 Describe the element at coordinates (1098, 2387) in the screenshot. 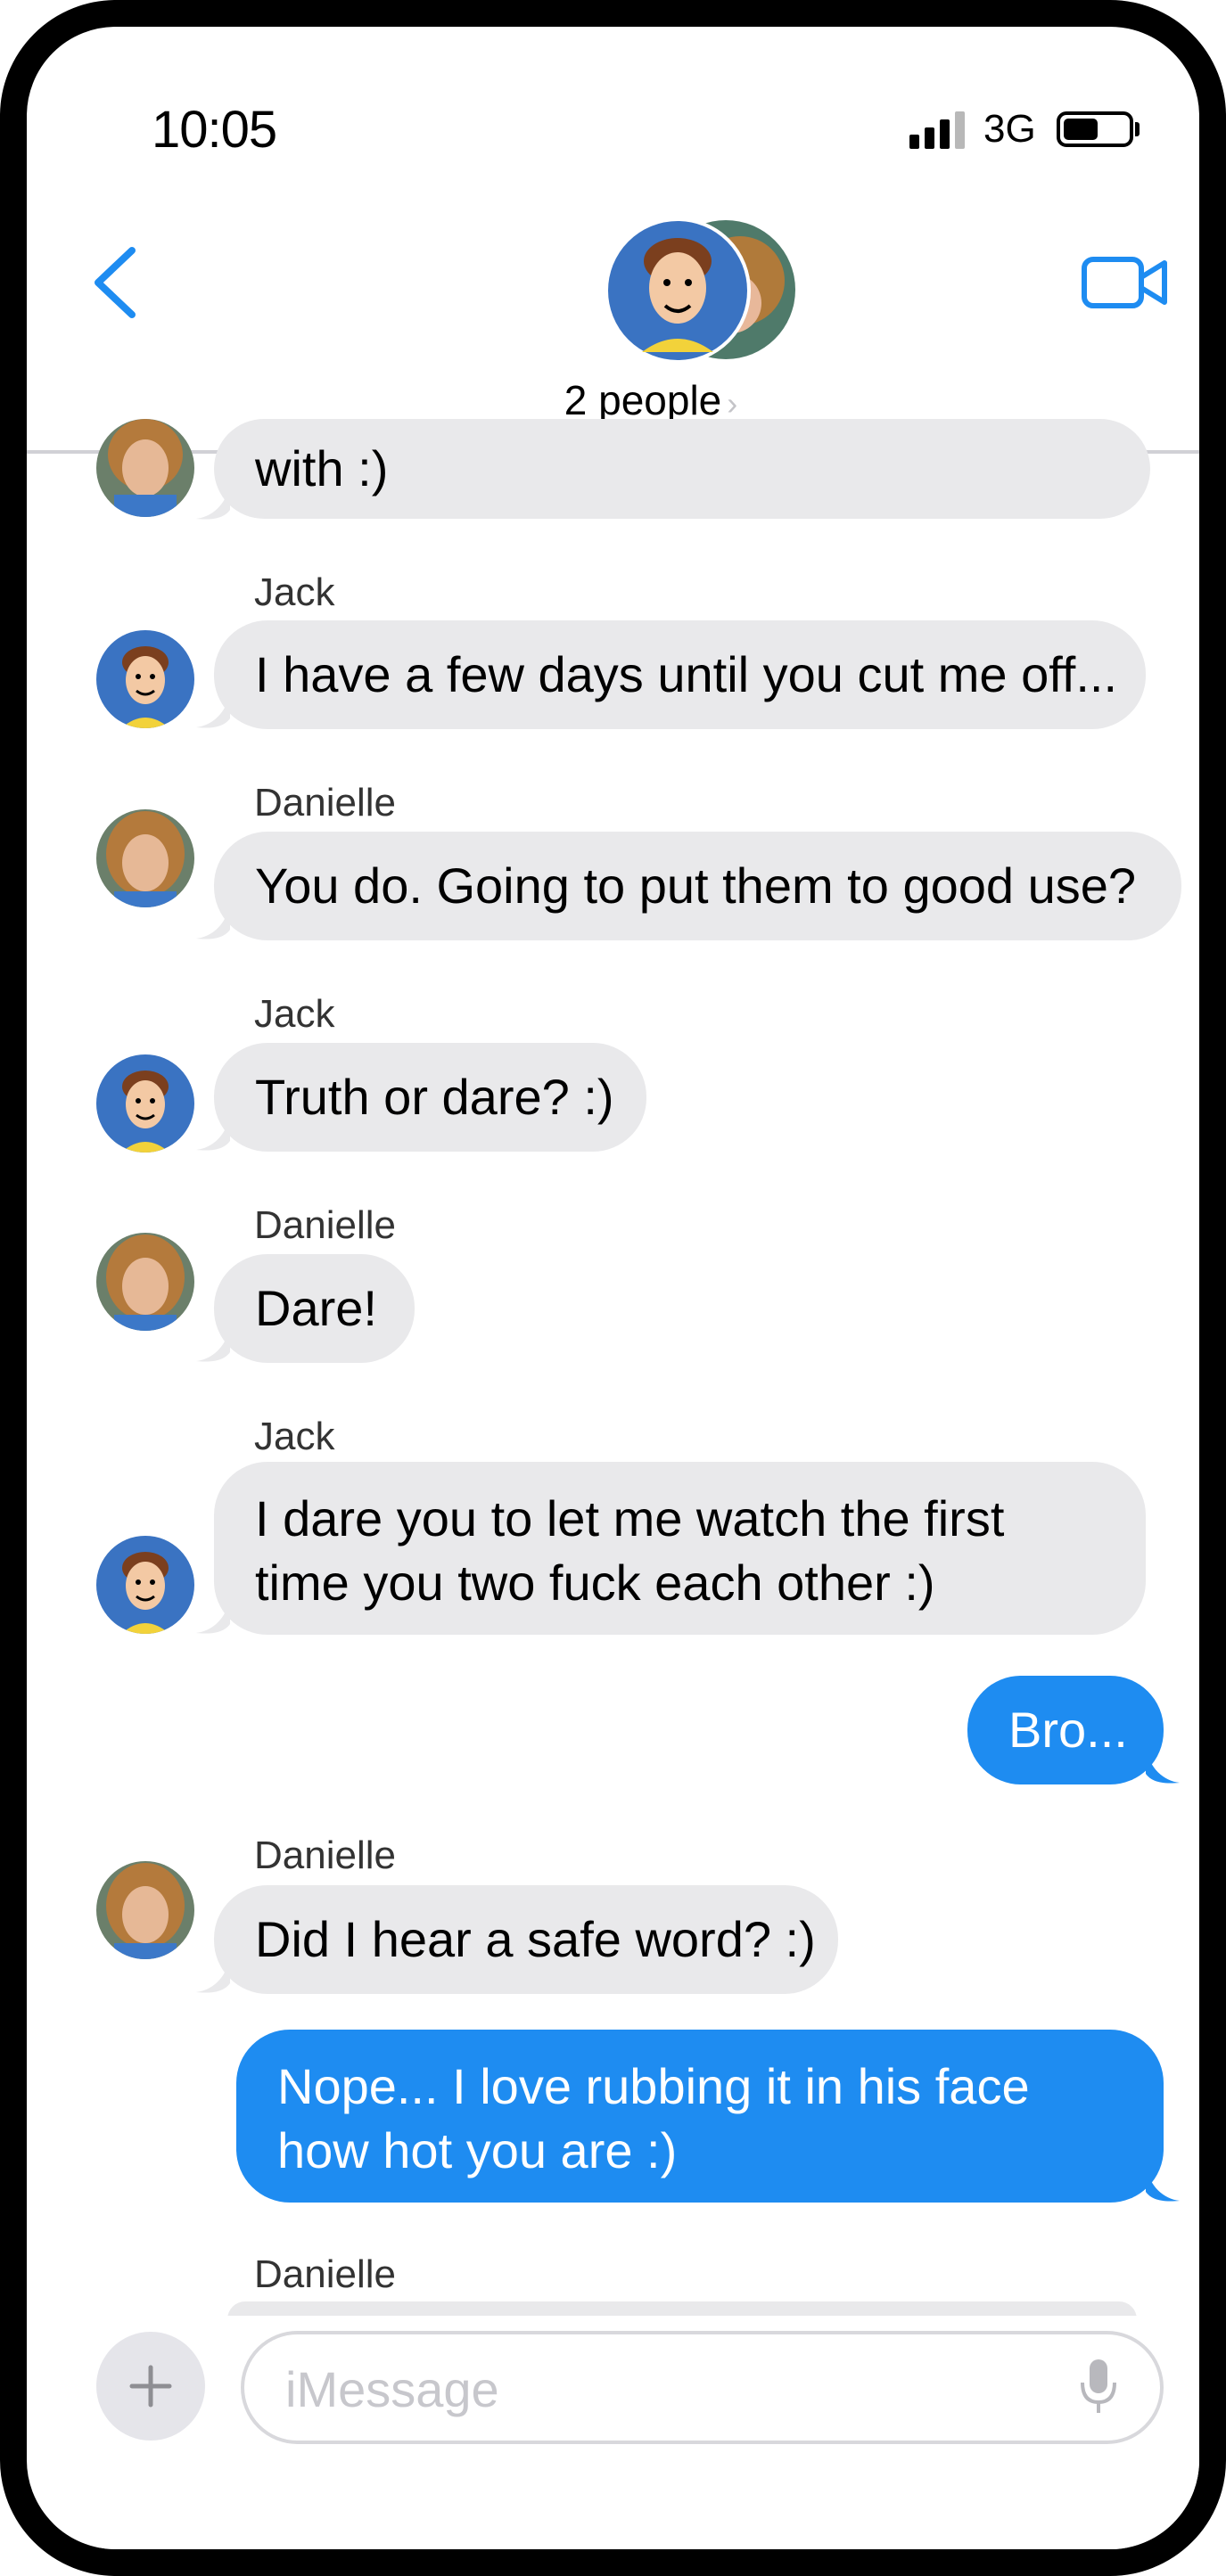

I see `microphone-icon` at that location.